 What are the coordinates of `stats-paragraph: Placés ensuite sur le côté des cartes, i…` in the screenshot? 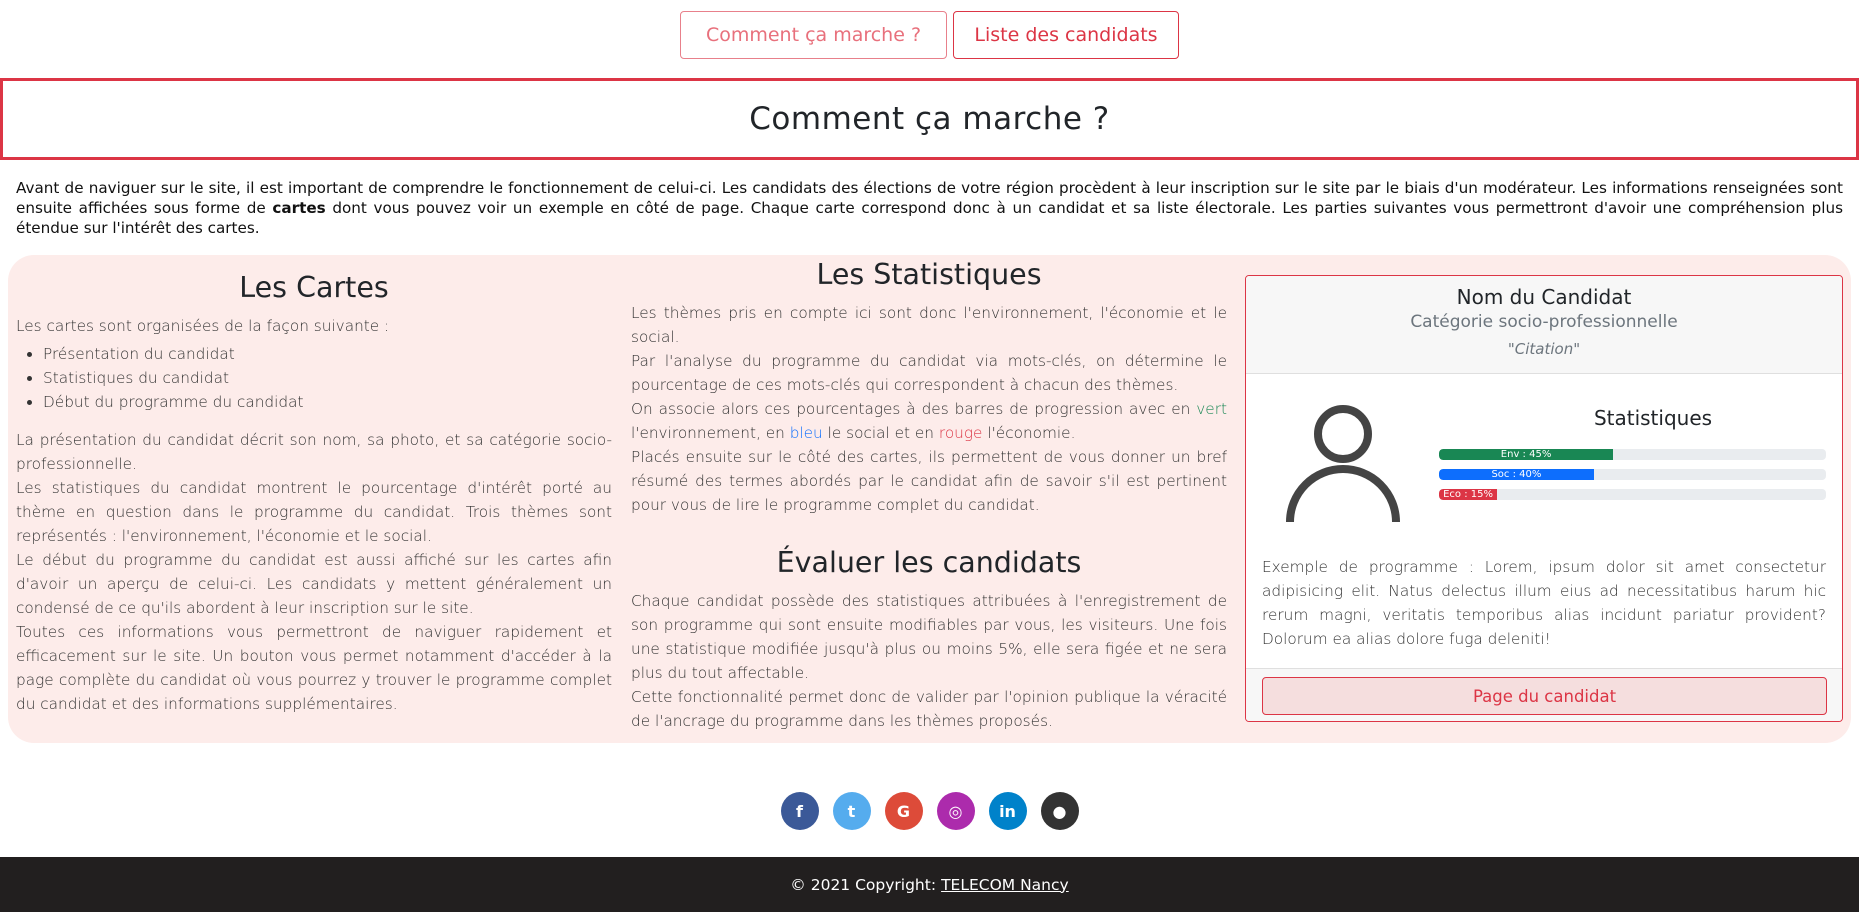 It's located at (929, 481).